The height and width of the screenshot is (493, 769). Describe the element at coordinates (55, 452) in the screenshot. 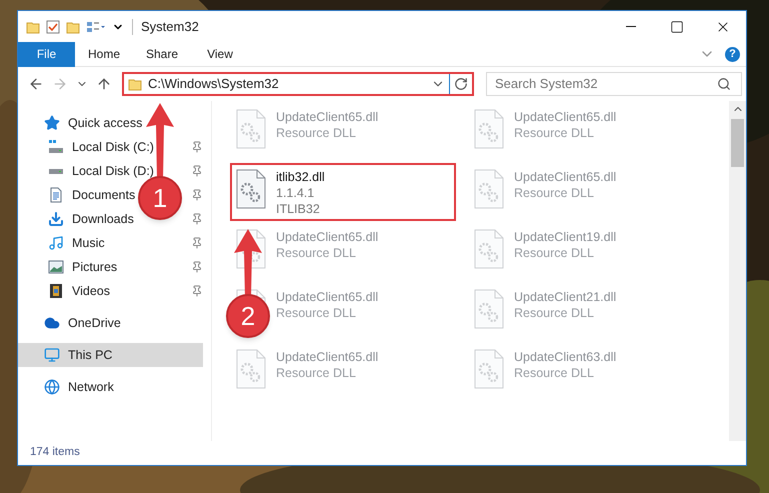

I see `item-count: 174 items` at that location.